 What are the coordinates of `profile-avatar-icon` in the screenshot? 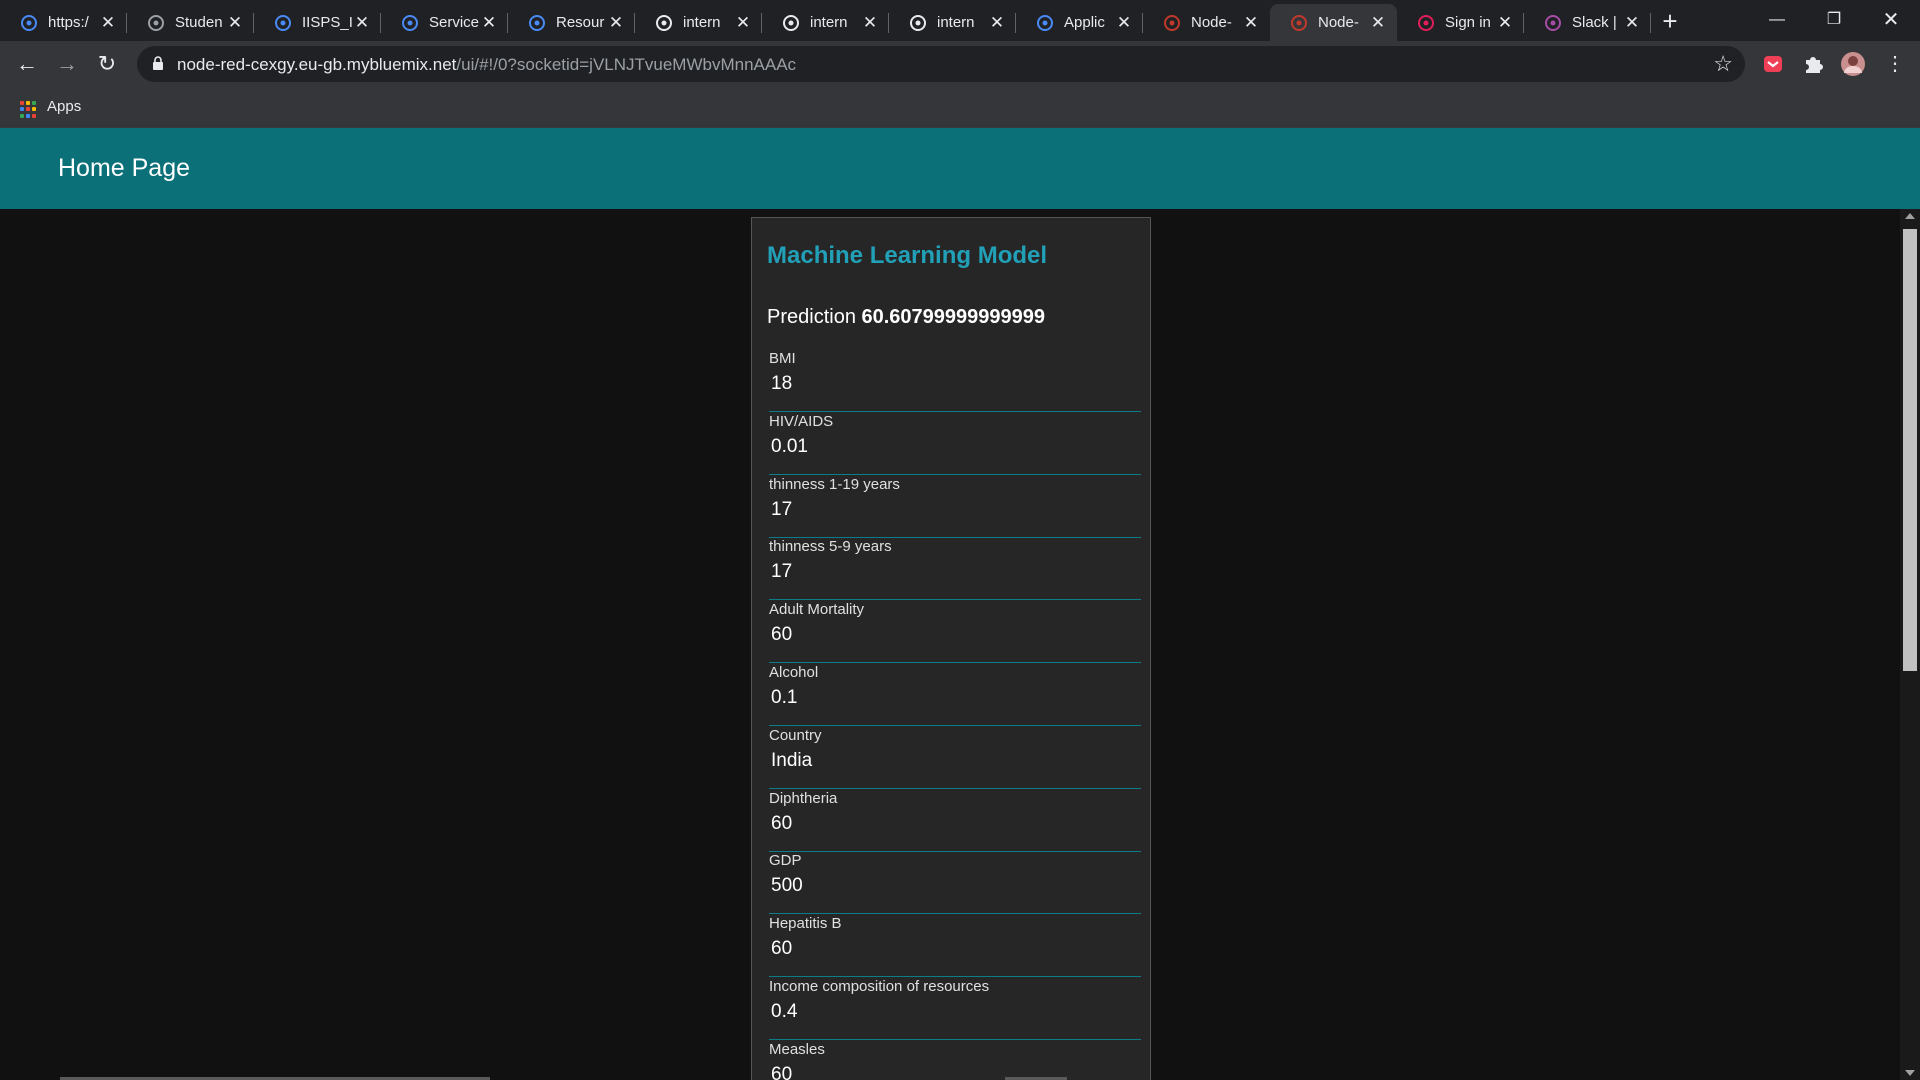 It's located at (1853, 64).